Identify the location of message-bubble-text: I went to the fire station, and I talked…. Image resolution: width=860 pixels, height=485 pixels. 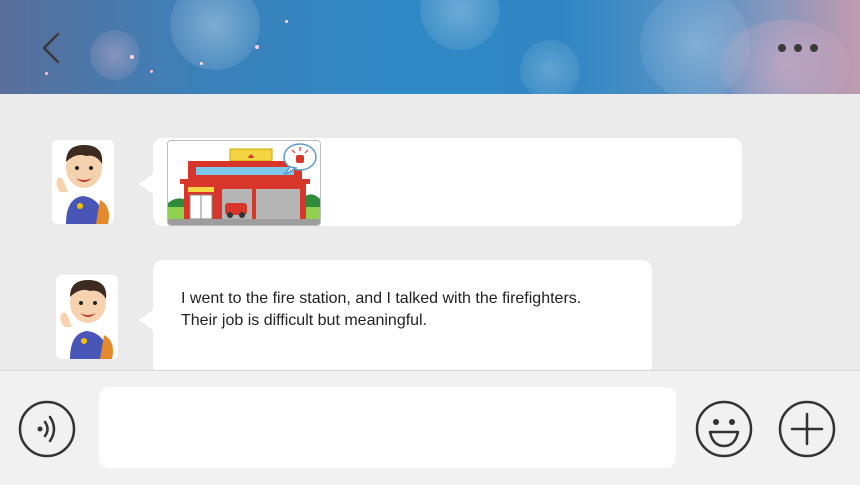
(395, 317).